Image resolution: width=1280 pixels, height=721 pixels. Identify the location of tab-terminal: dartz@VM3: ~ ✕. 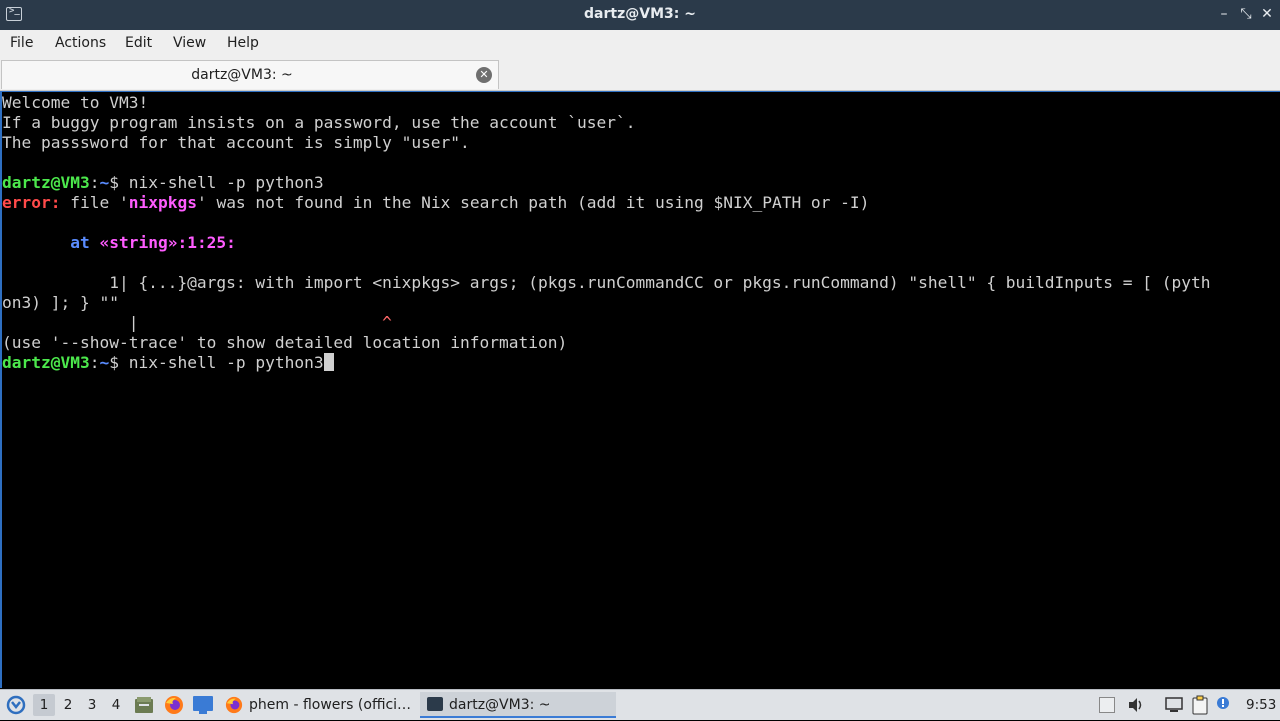
(250, 74).